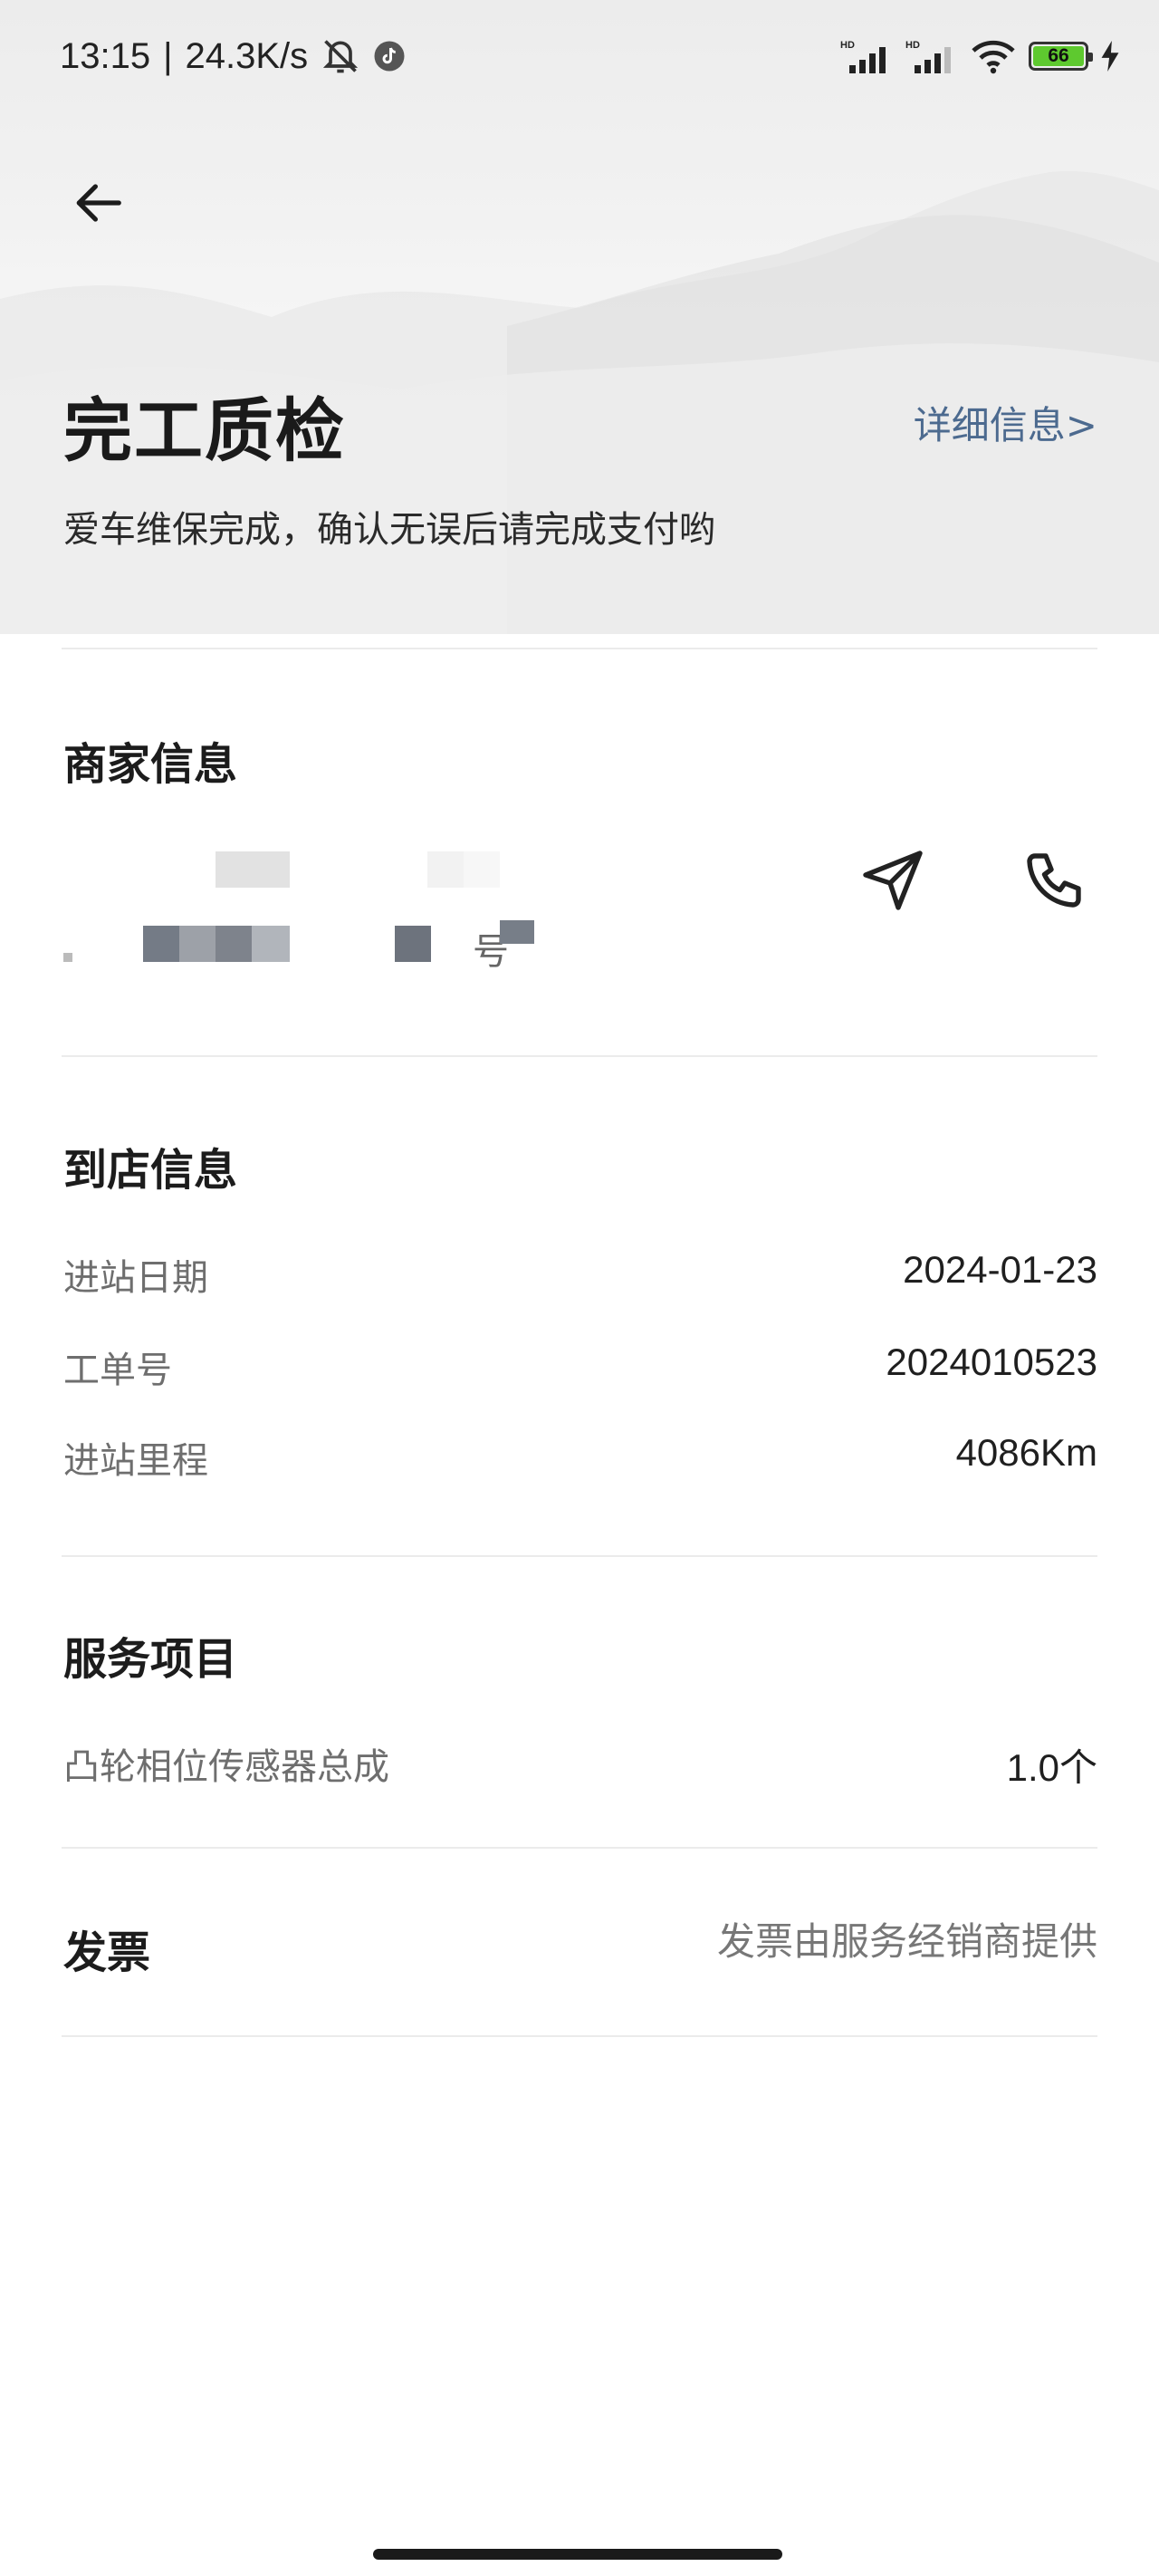 The image size is (1159, 2576). What do you see at coordinates (117, 1370) in the screenshot?
I see `work-order-label: 工单号` at bounding box center [117, 1370].